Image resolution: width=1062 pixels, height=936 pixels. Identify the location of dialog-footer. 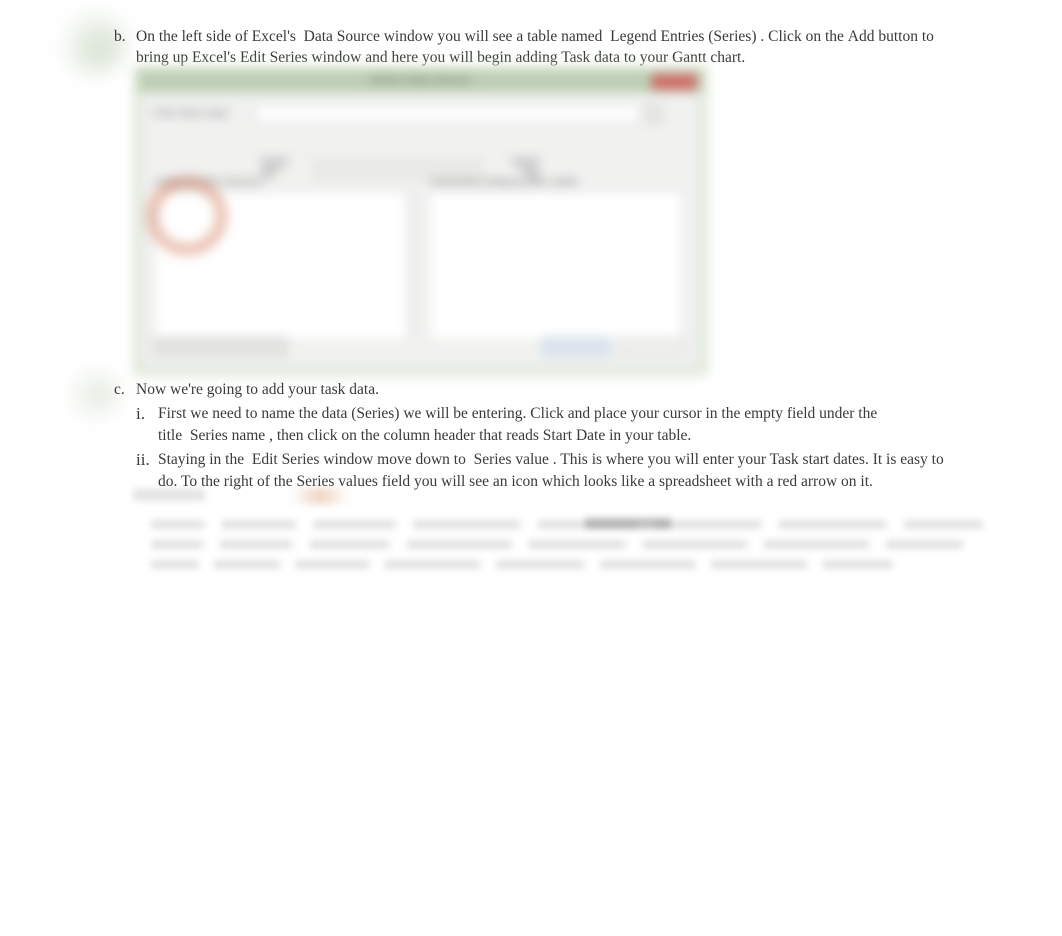
(420, 347).